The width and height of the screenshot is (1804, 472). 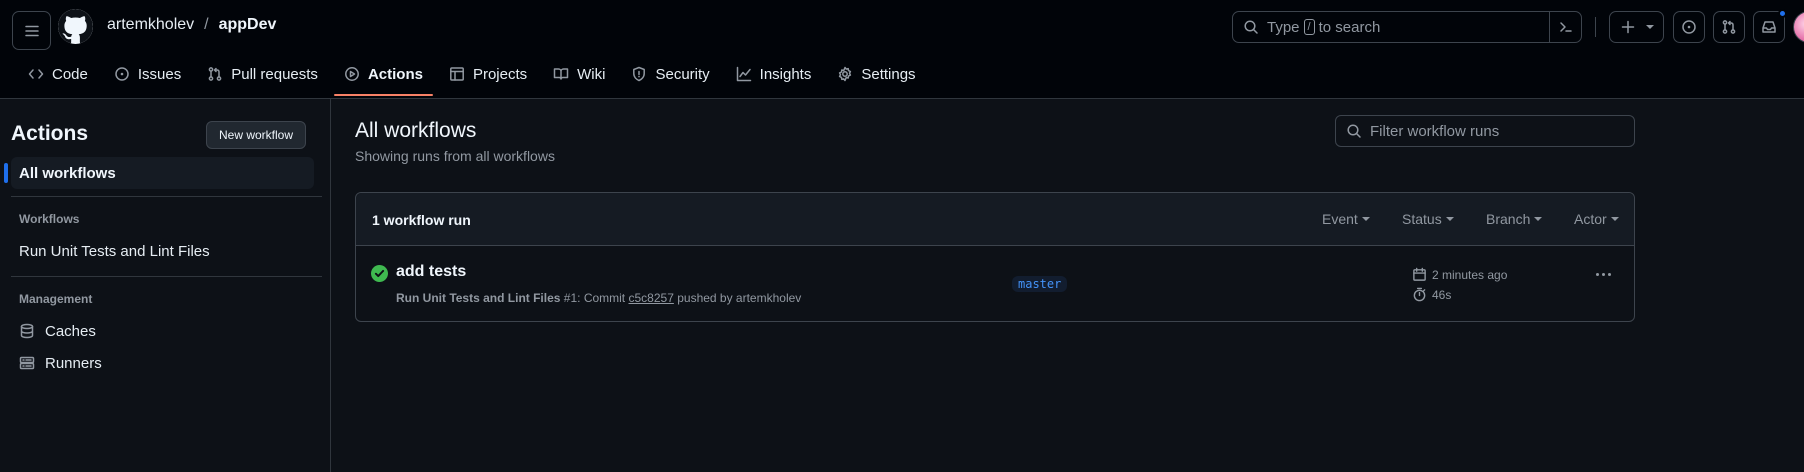 What do you see at coordinates (1508, 219) in the screenshot?
I see `dropdown-label: Branch` at bounding box center [1508, 219].